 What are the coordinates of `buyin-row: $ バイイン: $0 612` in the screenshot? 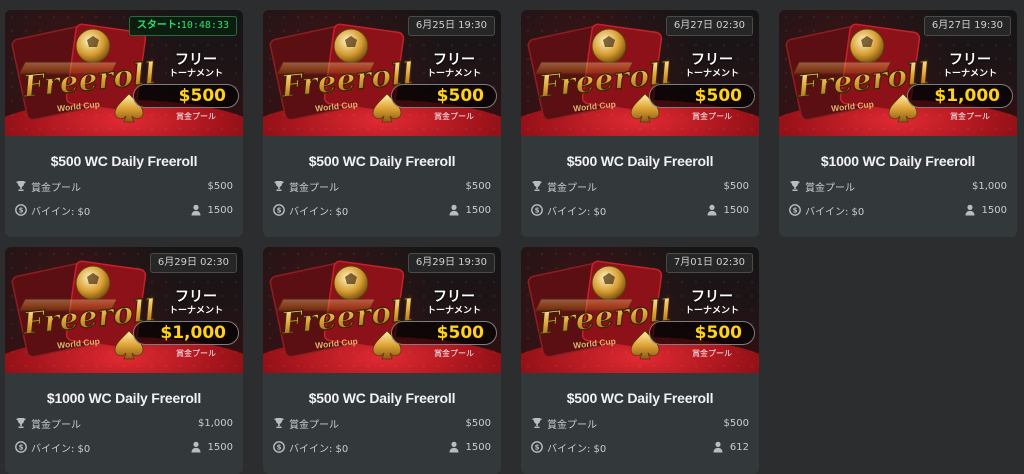 It's located at (640, 447).